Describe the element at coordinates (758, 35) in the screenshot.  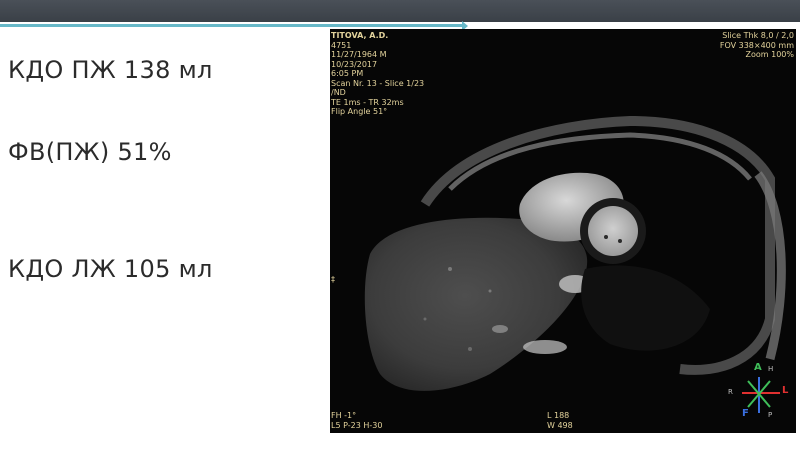
I see `slice-thickness: Slice Thk 8,0 / 2,0` at that location.